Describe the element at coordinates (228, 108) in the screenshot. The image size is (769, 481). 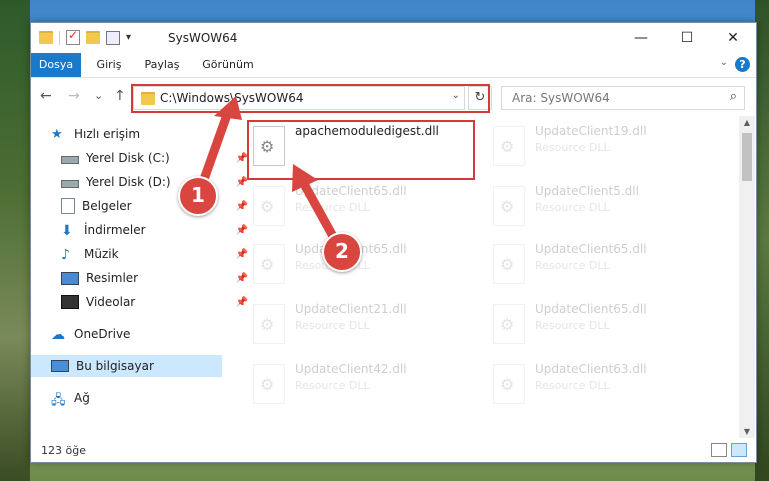
I see `arrow-1-head` at that location.